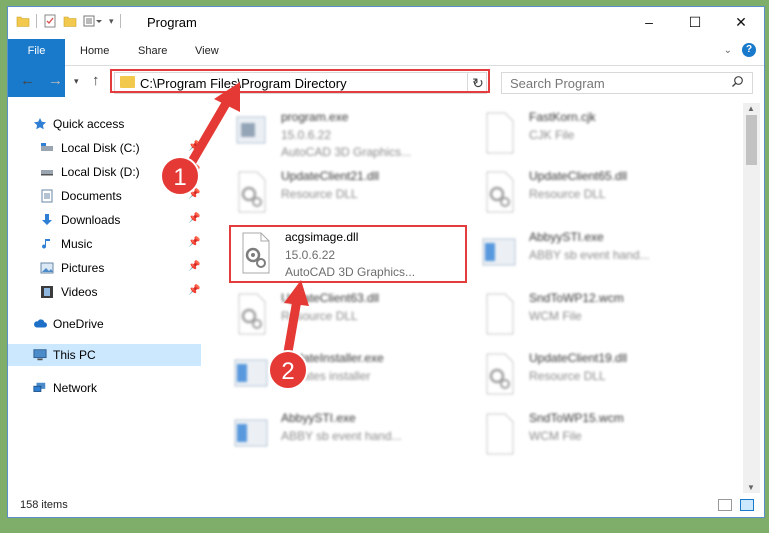  I want to click on arrow-2-head, so click(296, 293).